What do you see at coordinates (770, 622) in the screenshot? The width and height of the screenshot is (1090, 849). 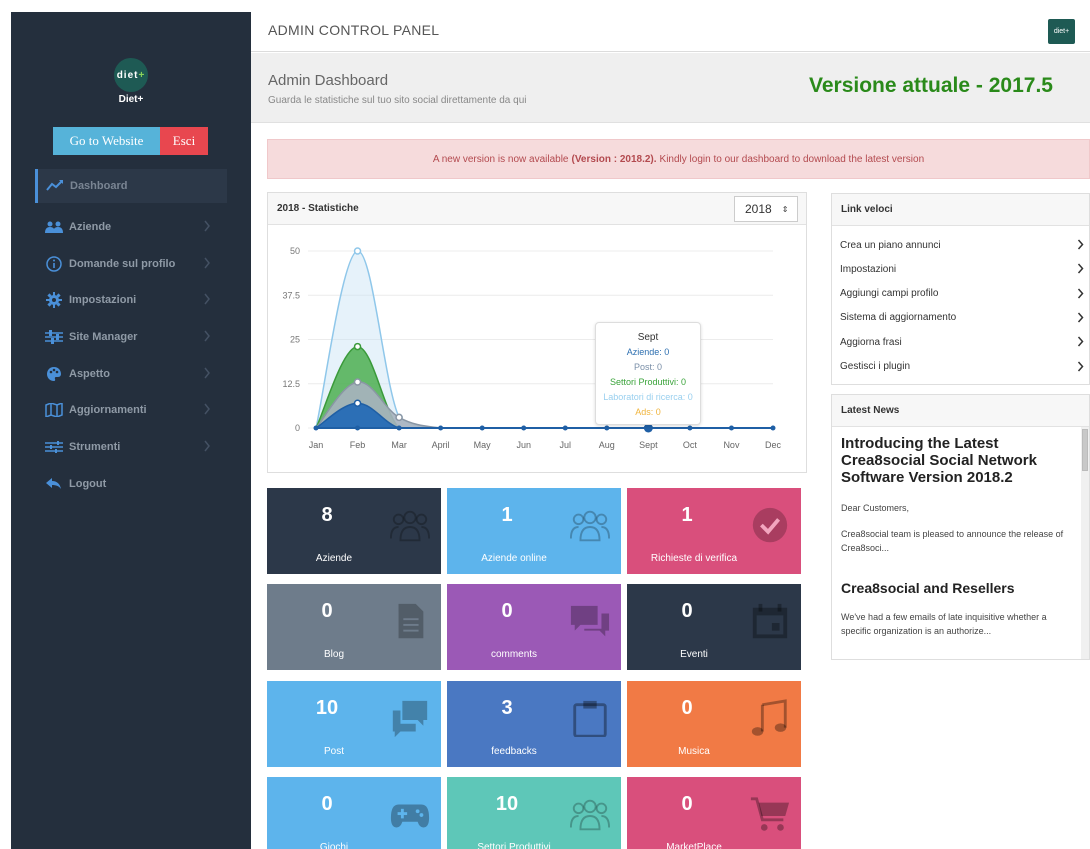 I see `calendar-icon` at bounding box center [770, 622].